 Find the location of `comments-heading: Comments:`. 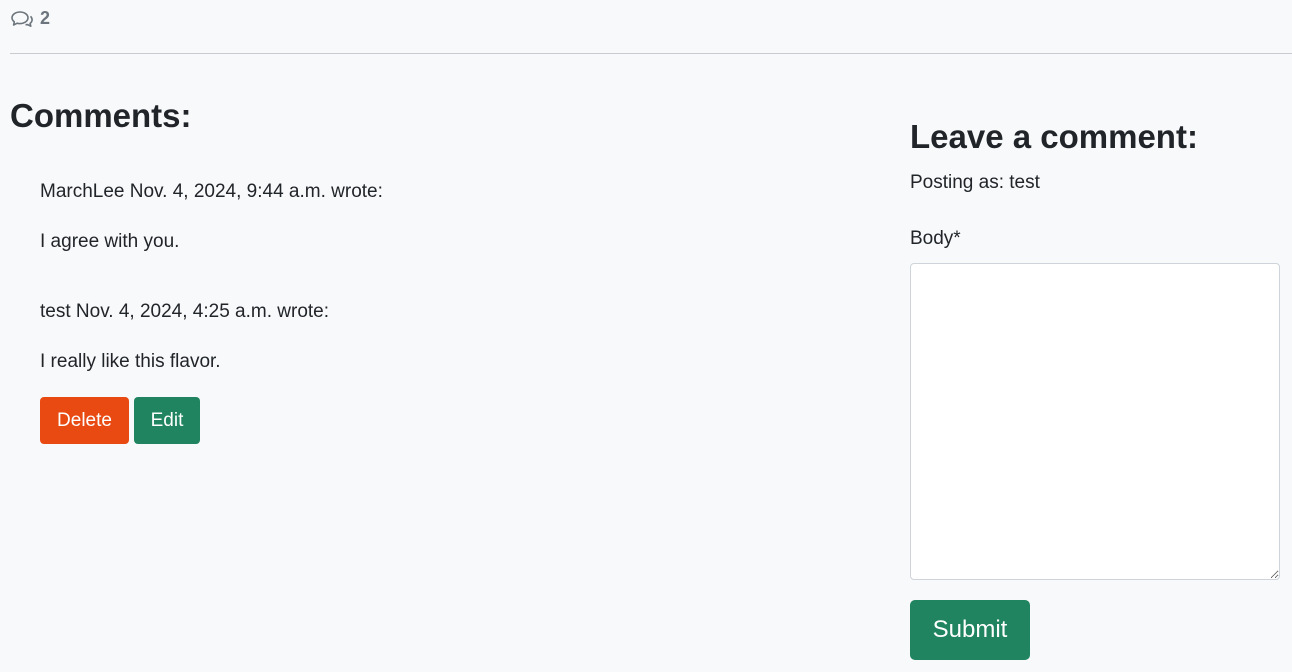

comments-heading: Comments: is located at coordinates (101, 115).